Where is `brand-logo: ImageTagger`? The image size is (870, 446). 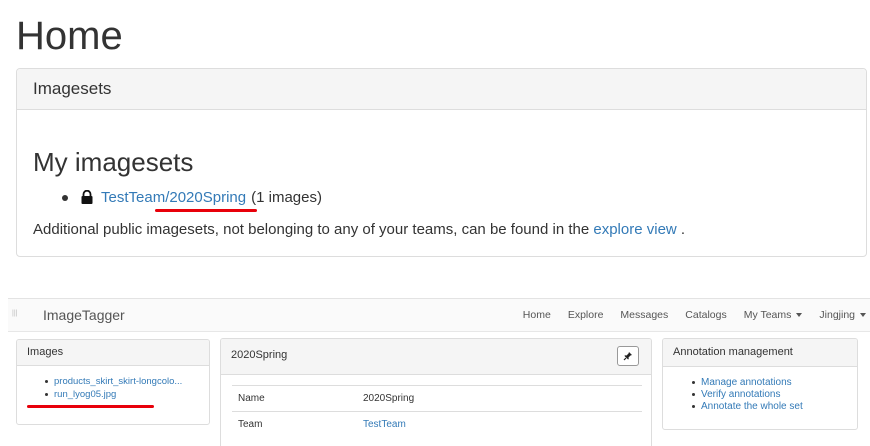 brand-logo: ImageTagger is located at coordinates (84, 315).